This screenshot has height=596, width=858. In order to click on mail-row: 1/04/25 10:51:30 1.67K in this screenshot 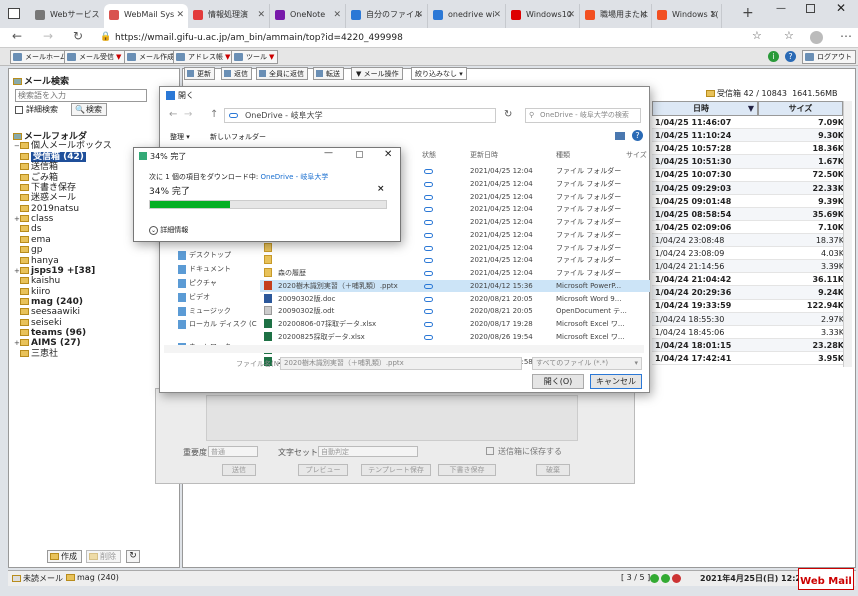, I will do `click(751, 162)`.